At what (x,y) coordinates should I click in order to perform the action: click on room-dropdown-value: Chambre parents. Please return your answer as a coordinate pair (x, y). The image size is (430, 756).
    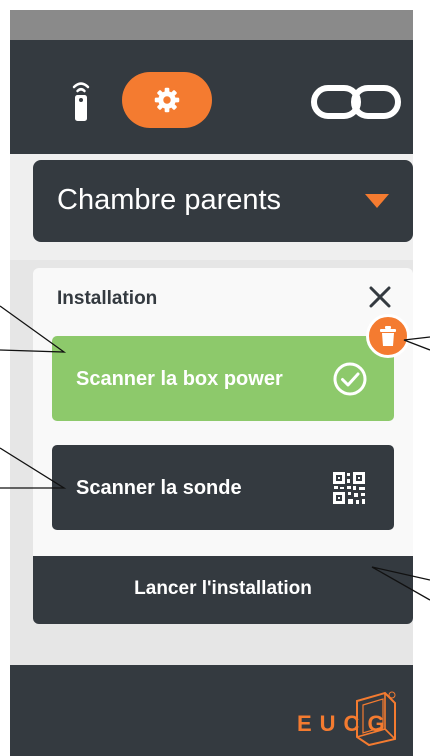
    Looking at the image, I should click on (169, 200).